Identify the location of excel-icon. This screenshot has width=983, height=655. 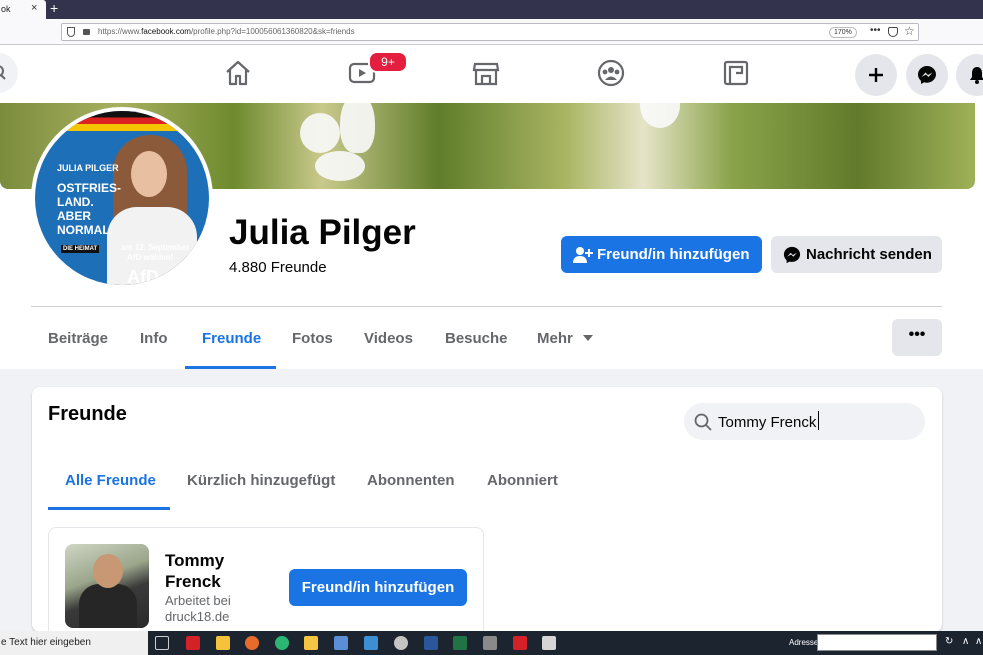
(460, 643).